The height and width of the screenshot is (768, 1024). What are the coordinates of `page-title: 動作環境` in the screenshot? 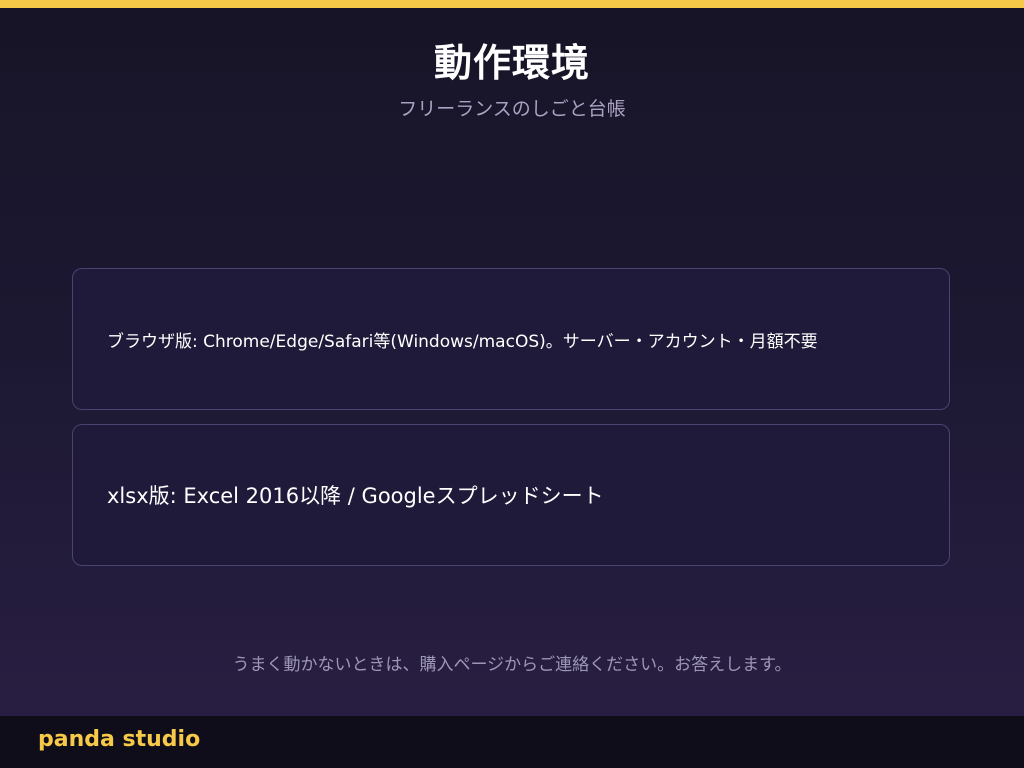 It's located at (511, 63).